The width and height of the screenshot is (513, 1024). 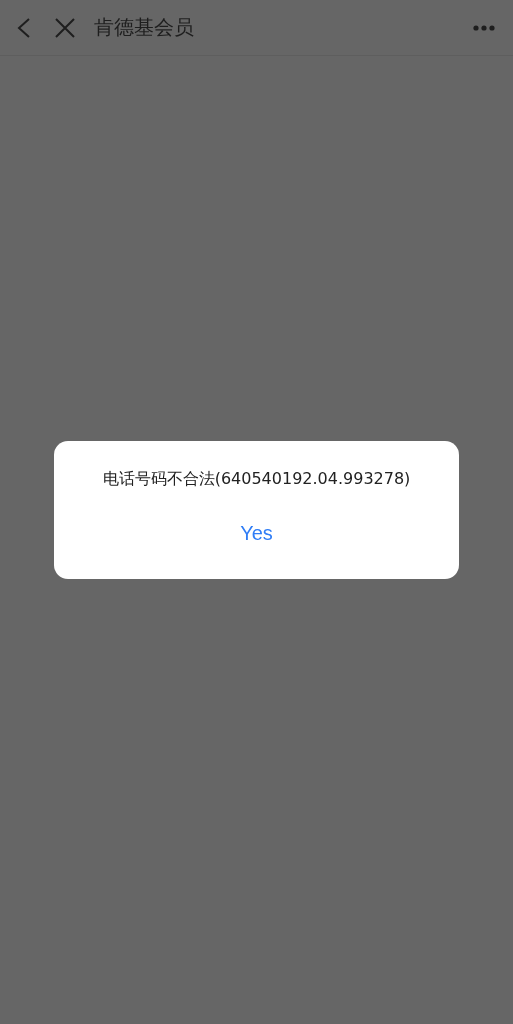 What do you see at coordinates (484, 27) in the screenshot?
I see `more-icon` at bounding box center [484, 27].